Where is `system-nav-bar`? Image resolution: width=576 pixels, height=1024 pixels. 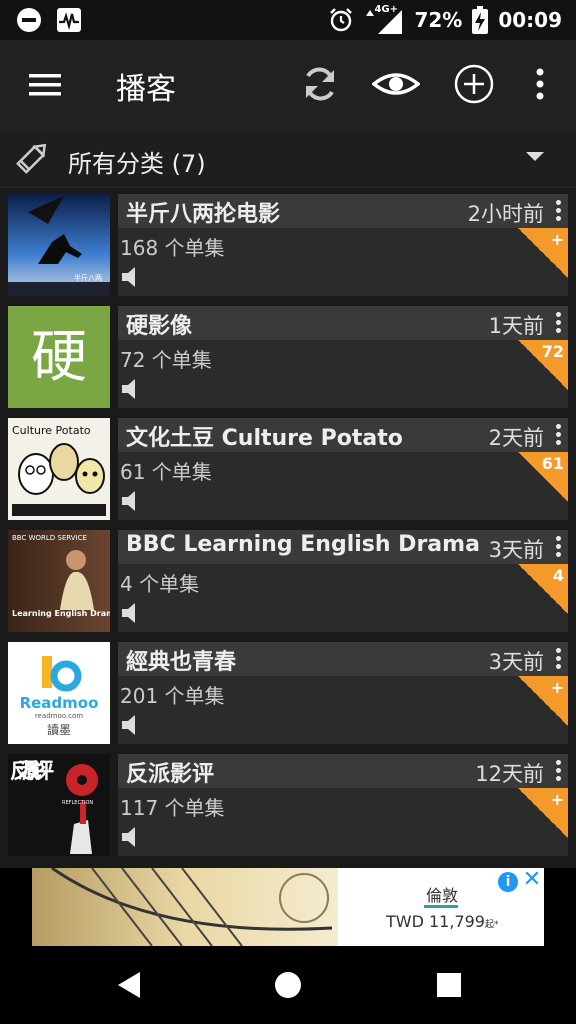 system-nav-bar is located at coordinates (288, 985).